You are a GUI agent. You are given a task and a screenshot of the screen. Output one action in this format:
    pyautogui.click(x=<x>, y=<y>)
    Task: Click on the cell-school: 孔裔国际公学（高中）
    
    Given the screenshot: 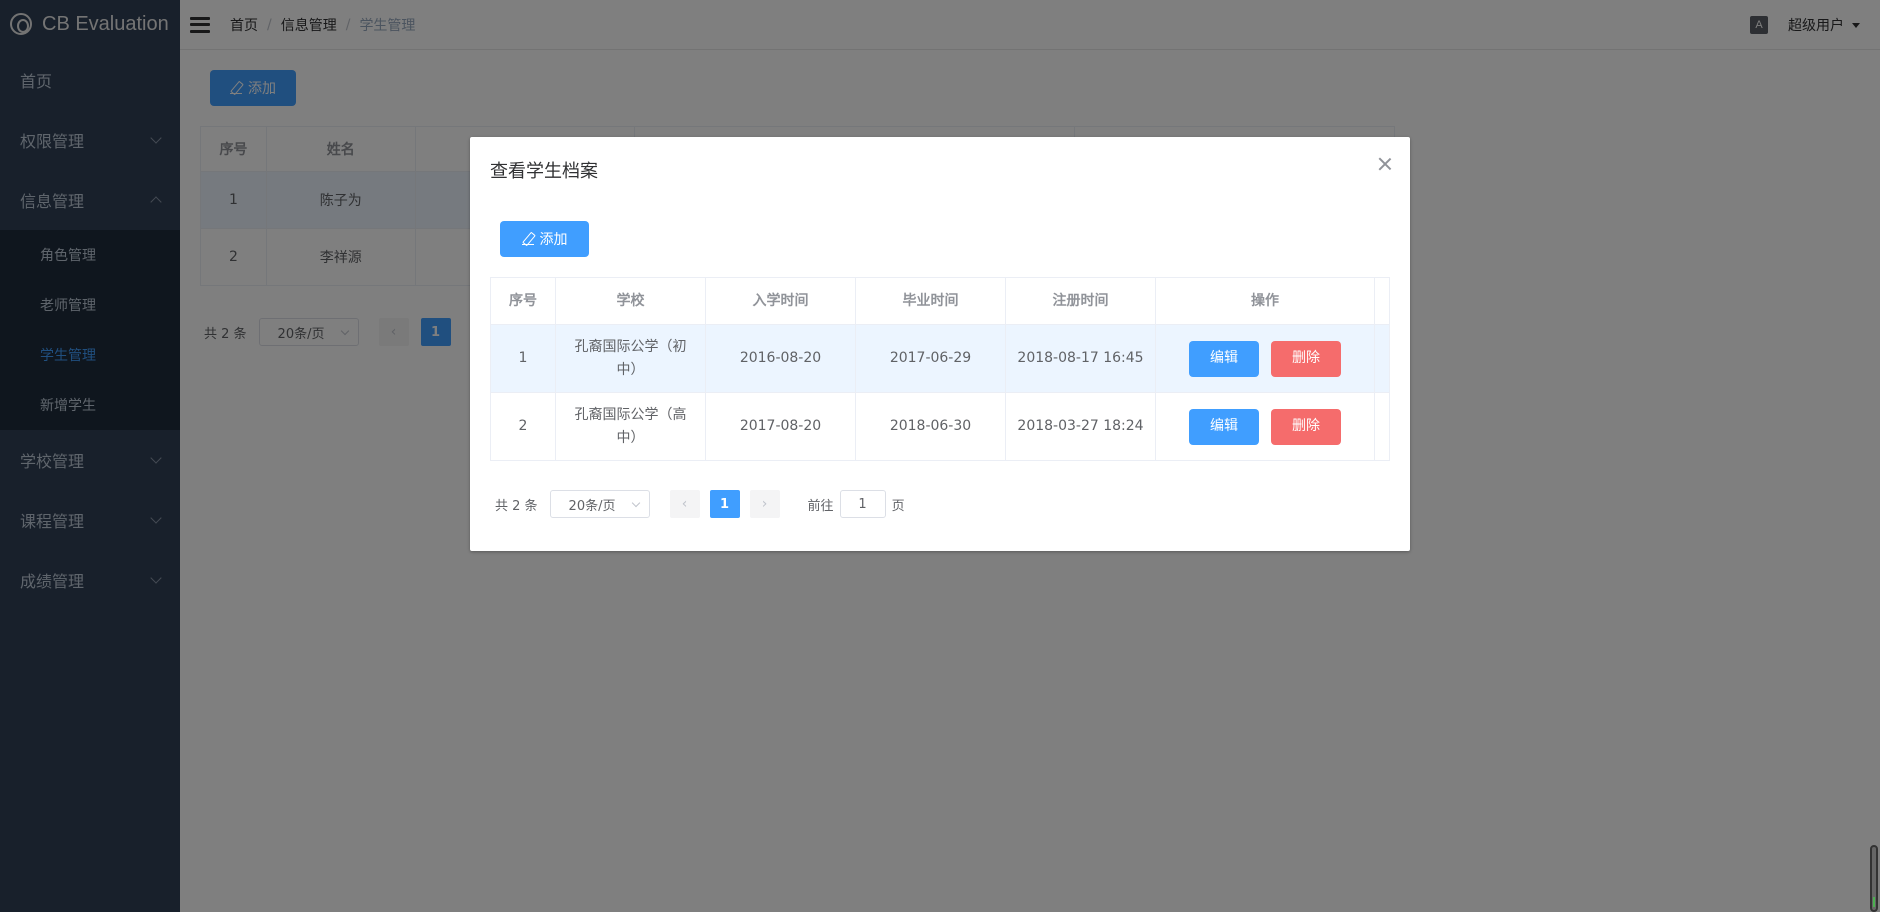 What is the action you would take?
    pyautogui.click(x=631, y=426)
    